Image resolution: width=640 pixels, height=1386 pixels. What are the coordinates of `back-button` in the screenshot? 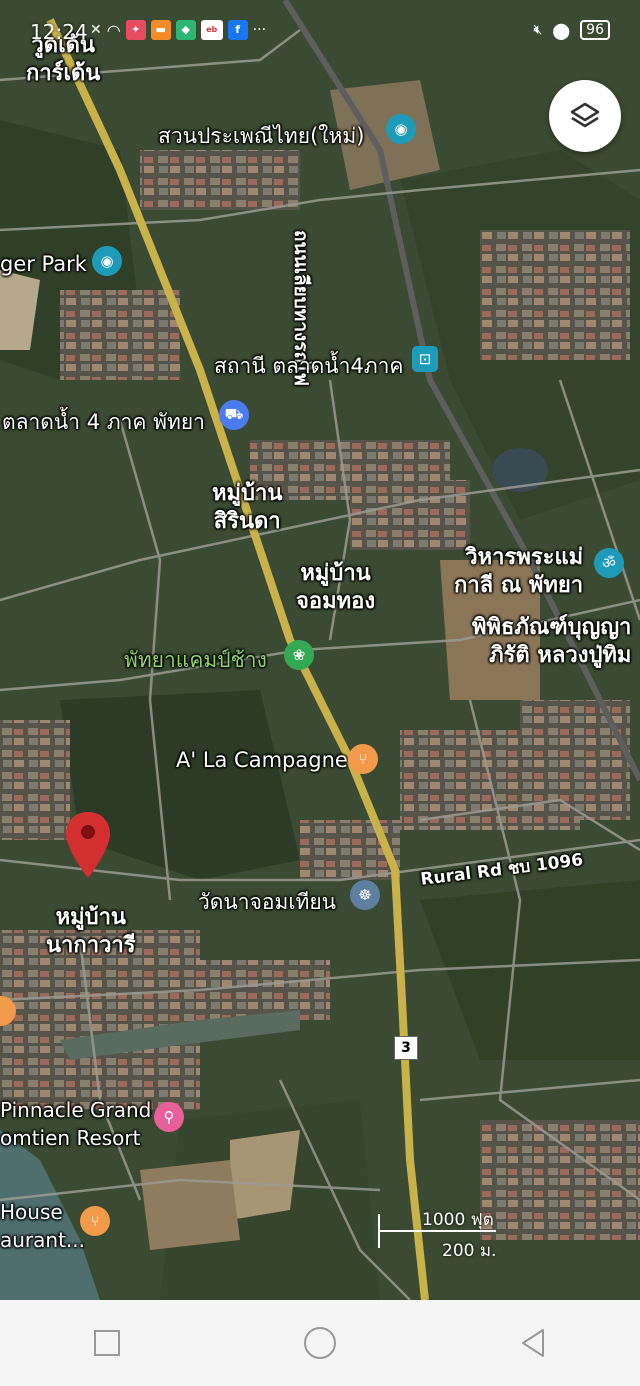 It's located at (533, 1343).